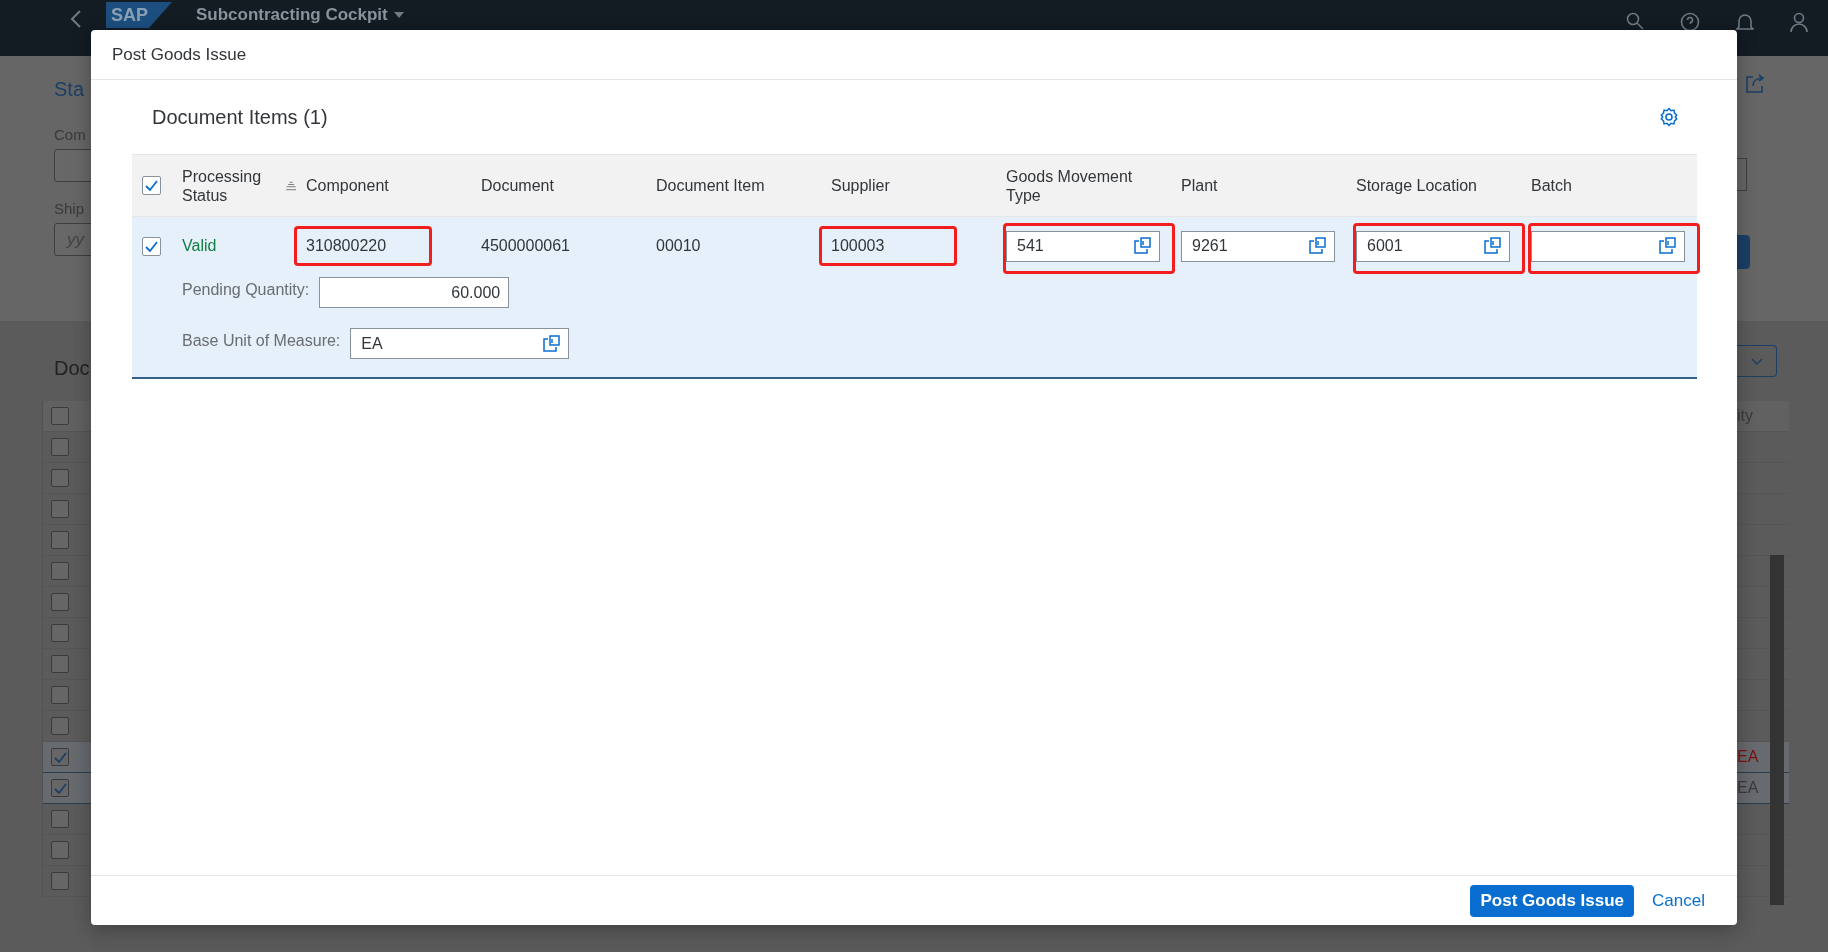 This screenshot has width=1828, height=952. Describe the element at coordinates (1745, 22) in the screenshot. I see `bell-icon` at that location.